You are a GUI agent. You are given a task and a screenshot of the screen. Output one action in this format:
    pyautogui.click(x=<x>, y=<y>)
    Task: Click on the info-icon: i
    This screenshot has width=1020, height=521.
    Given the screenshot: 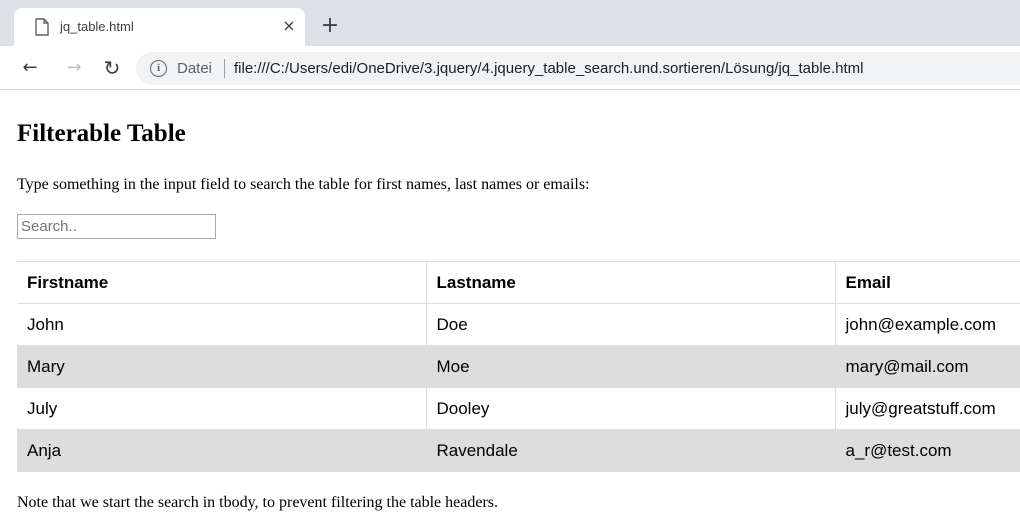 What is the action you would take?
    pyautogui.click(x=158, y=68)
    